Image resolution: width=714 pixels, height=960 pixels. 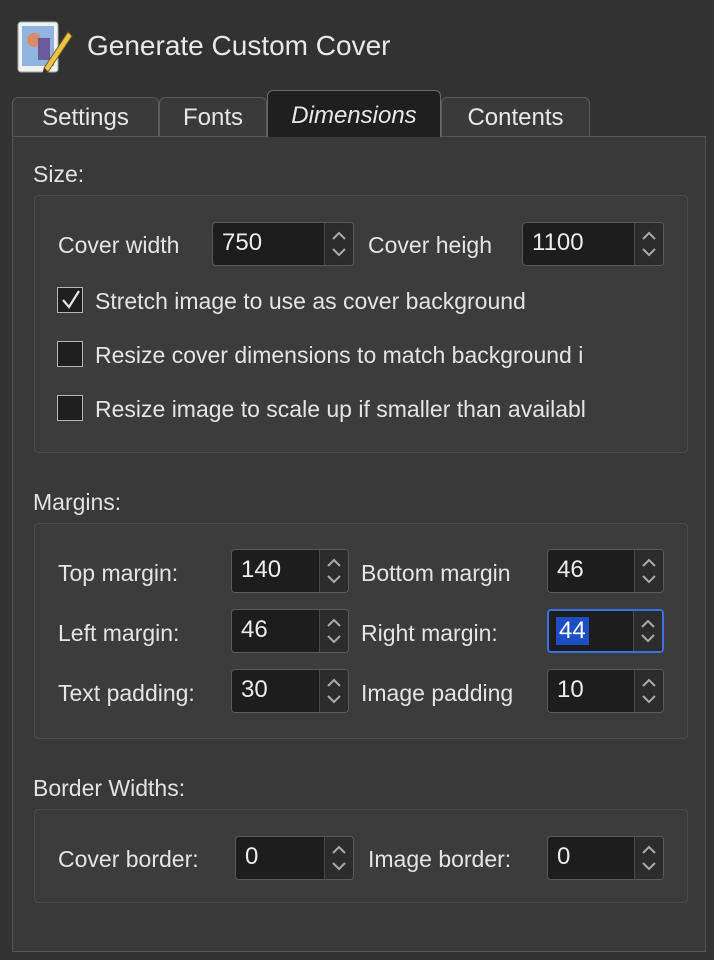 I want to click on border-widths-group: Cover border: 0 Image border: 0, so click(x=361, y=856).